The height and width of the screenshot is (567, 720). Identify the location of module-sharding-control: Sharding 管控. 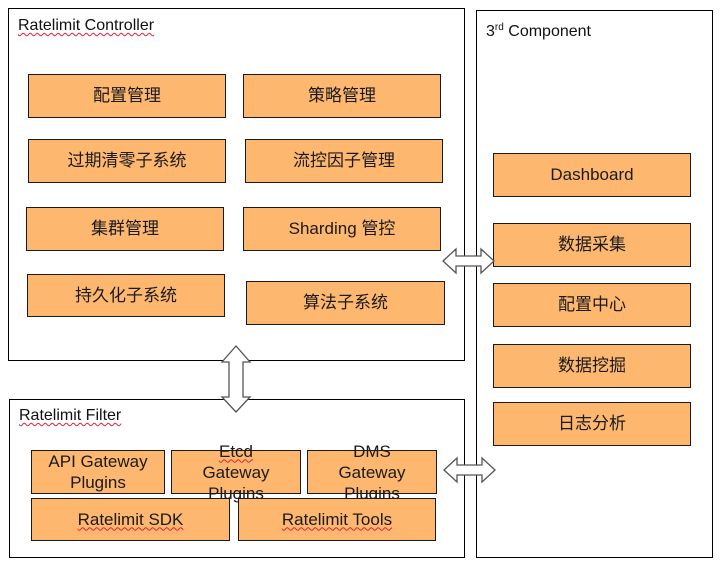
(342, 229).